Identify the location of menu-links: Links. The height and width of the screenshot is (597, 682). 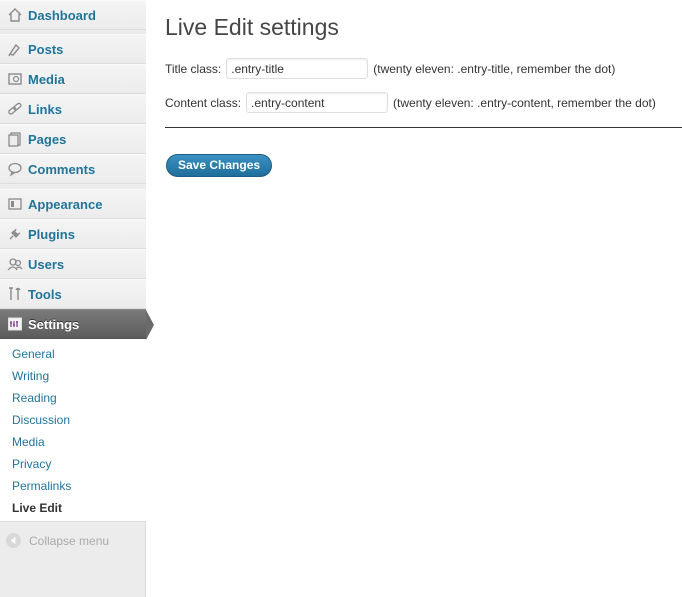
(73, 109).